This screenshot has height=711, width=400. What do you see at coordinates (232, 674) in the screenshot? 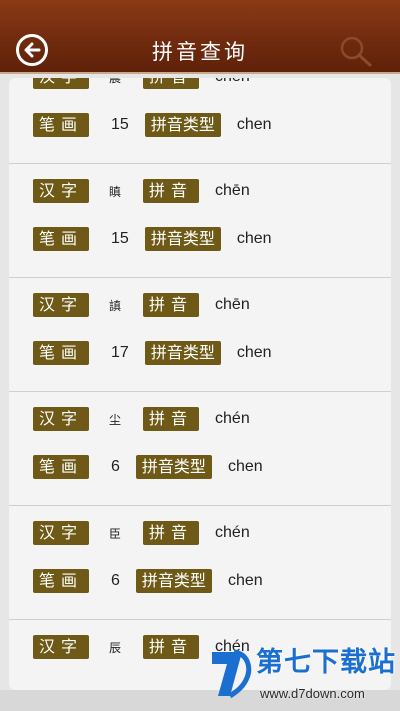
I see `d7-logo-icon` at bounding box center [232, 674].